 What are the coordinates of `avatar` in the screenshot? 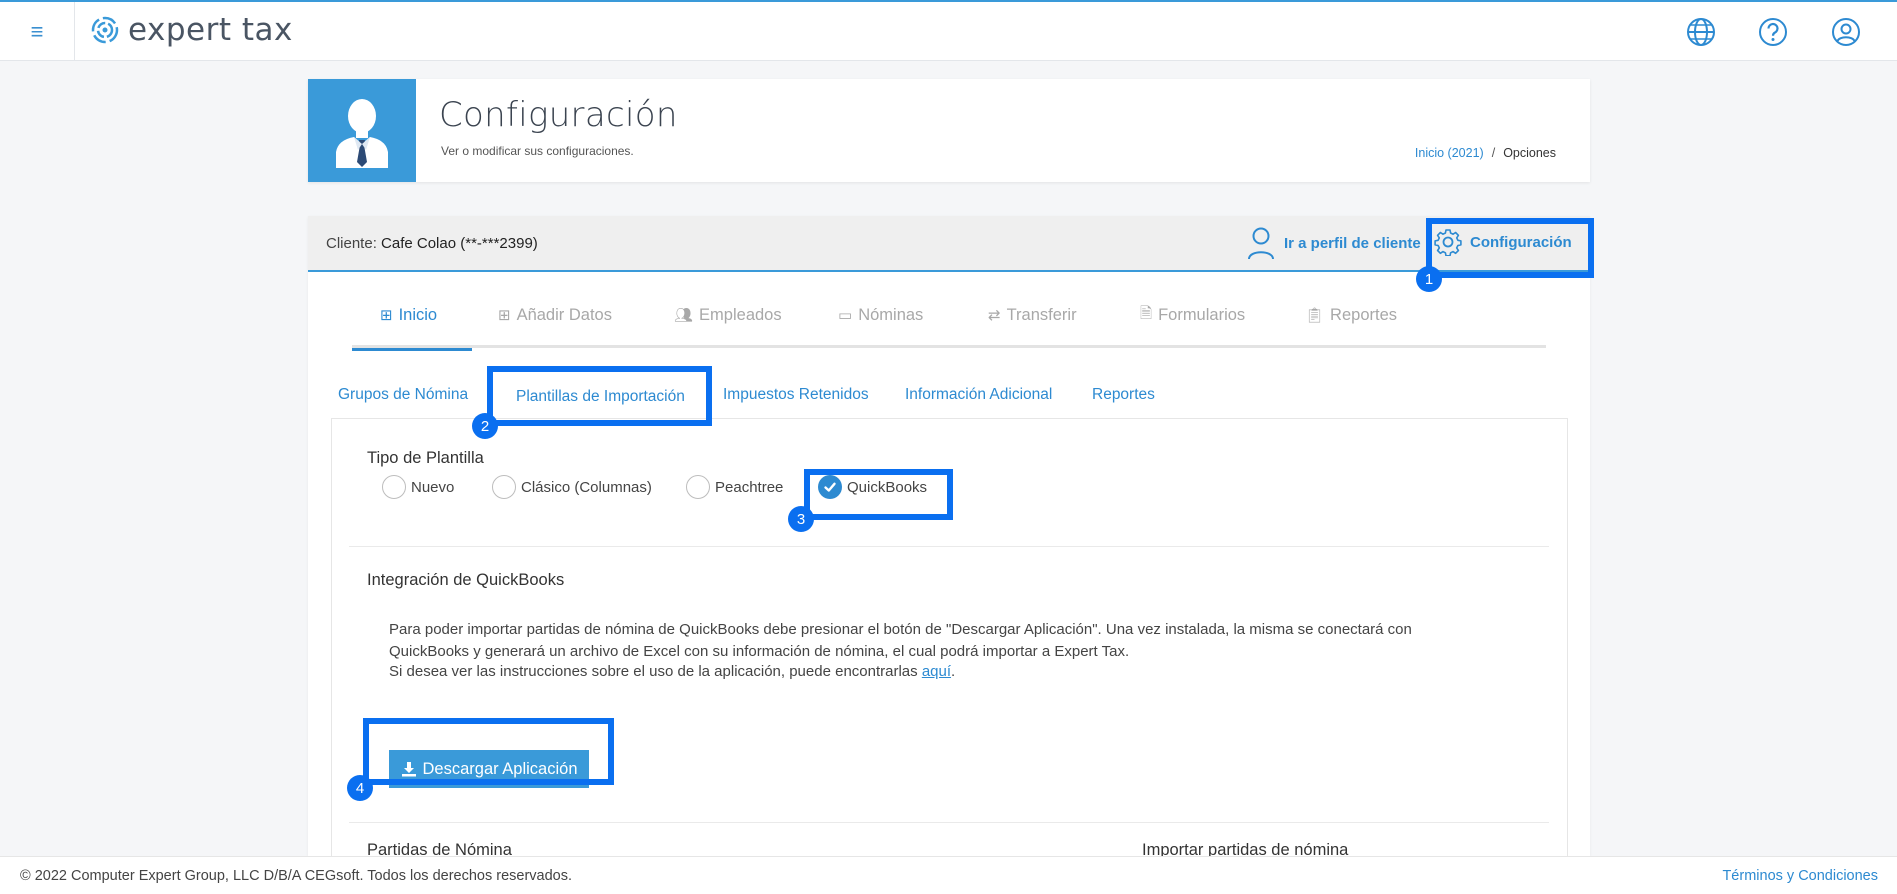 It's located at (362, 130).